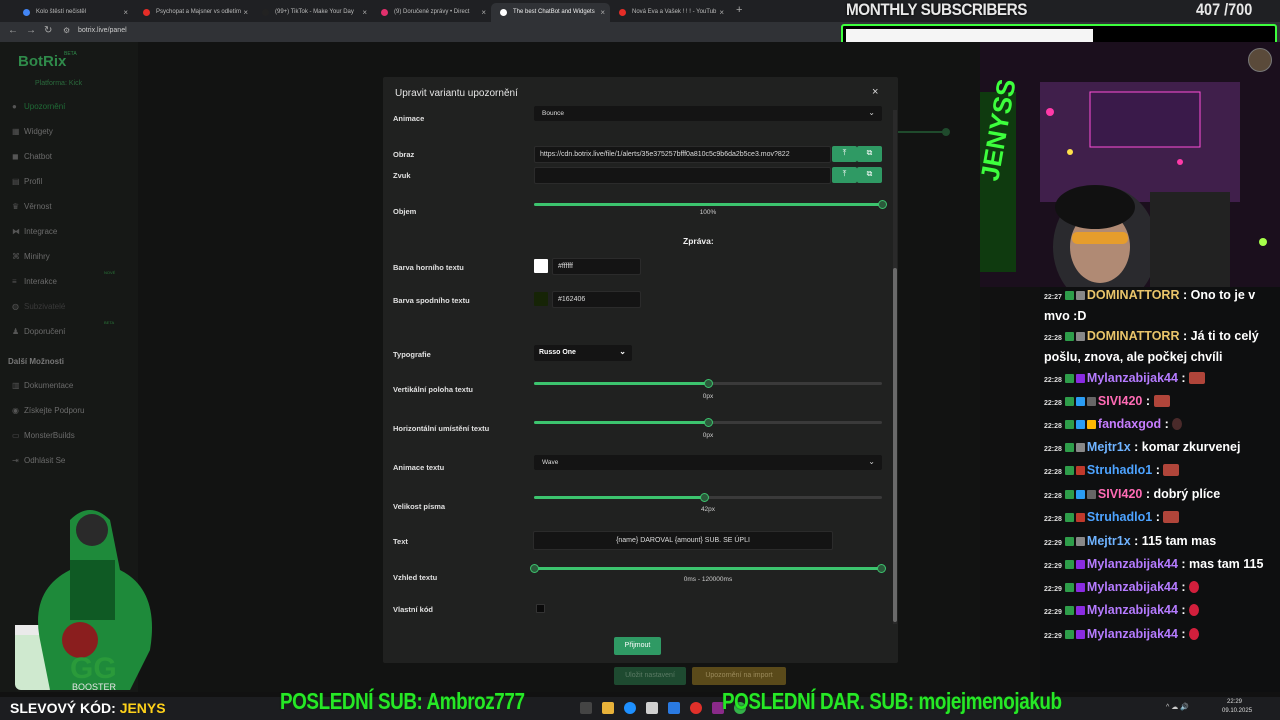 The image size is (1280, 720). Describe the element at coordinates (550, 12) in the screenshot. I see `browser-tab: The best ChatBot and Widgets ×` at that location.